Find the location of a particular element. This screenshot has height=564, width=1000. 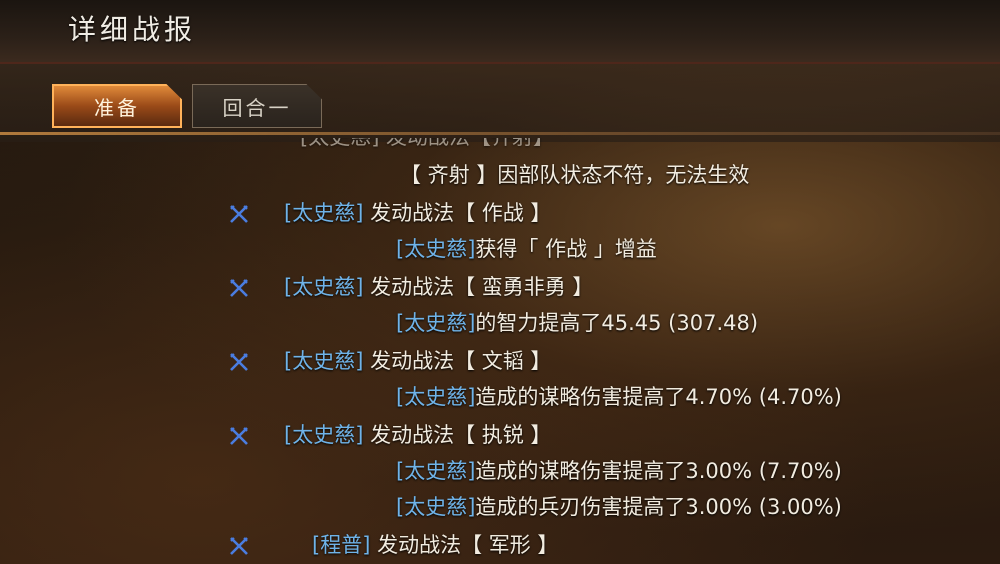

log-text: 的智力提高了45.45 (307.48) is located at coordinates (617, 323).